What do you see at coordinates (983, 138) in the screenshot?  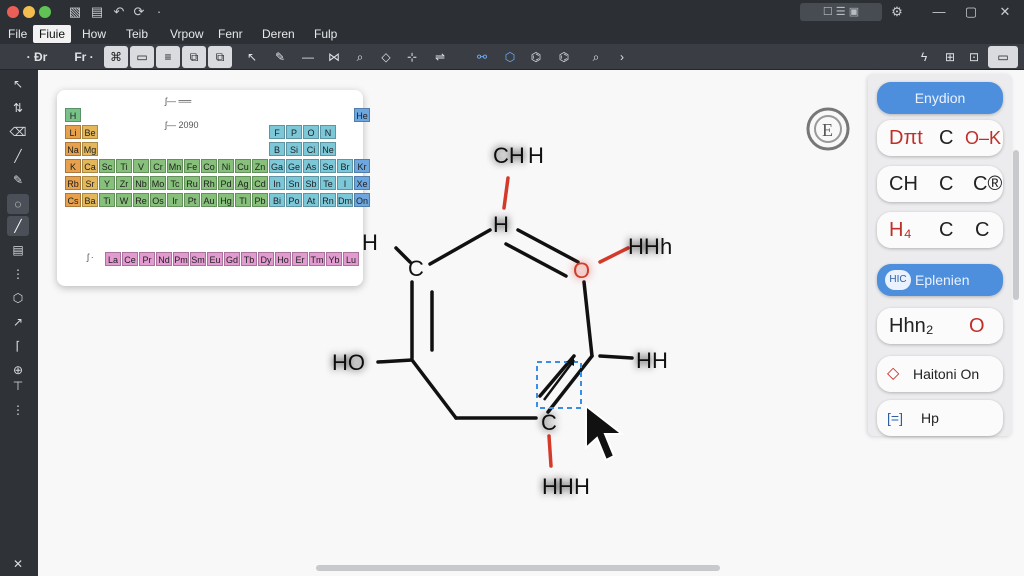 I see `fragment-right: O–K` at bounding box center [983, 138].